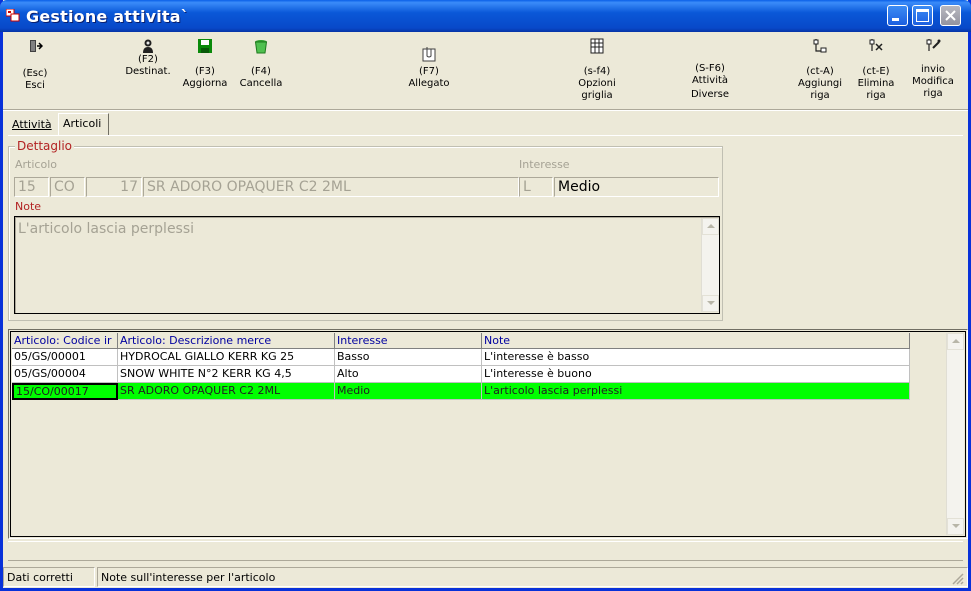 The height and width of the screenshot is (591, 971). I want to click on interesse-code-field: L, so click(536, 187).